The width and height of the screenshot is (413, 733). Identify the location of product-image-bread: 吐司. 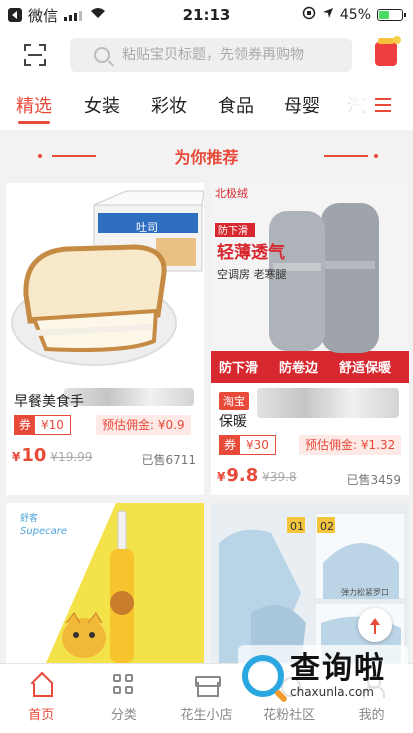
(105, 283).